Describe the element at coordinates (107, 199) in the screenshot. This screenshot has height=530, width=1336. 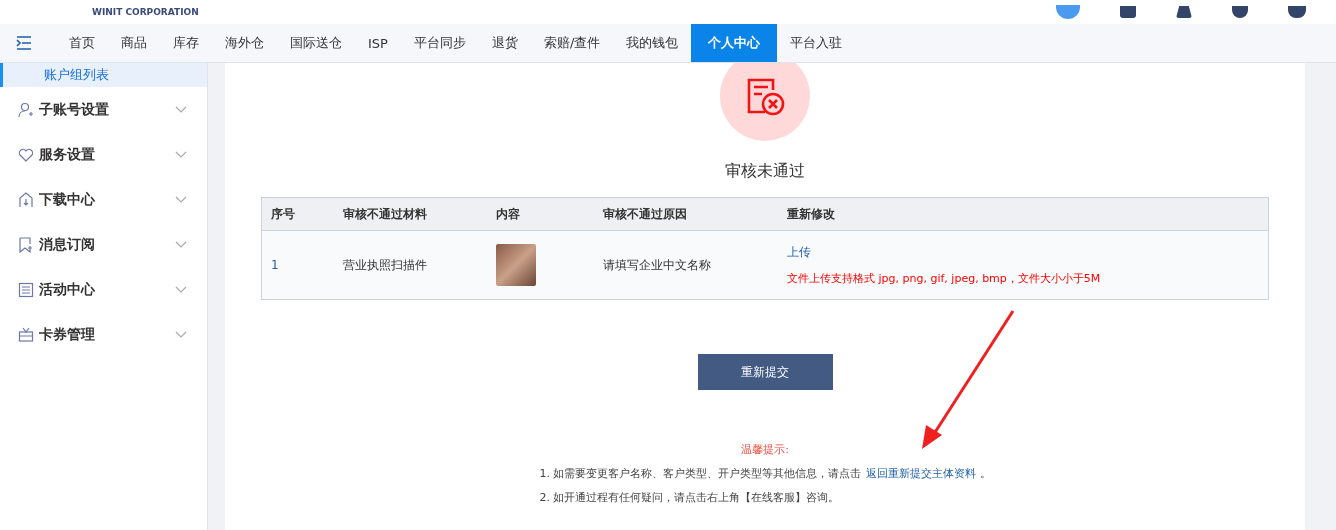
I see `sidebar-item: 下载中心` at that location.